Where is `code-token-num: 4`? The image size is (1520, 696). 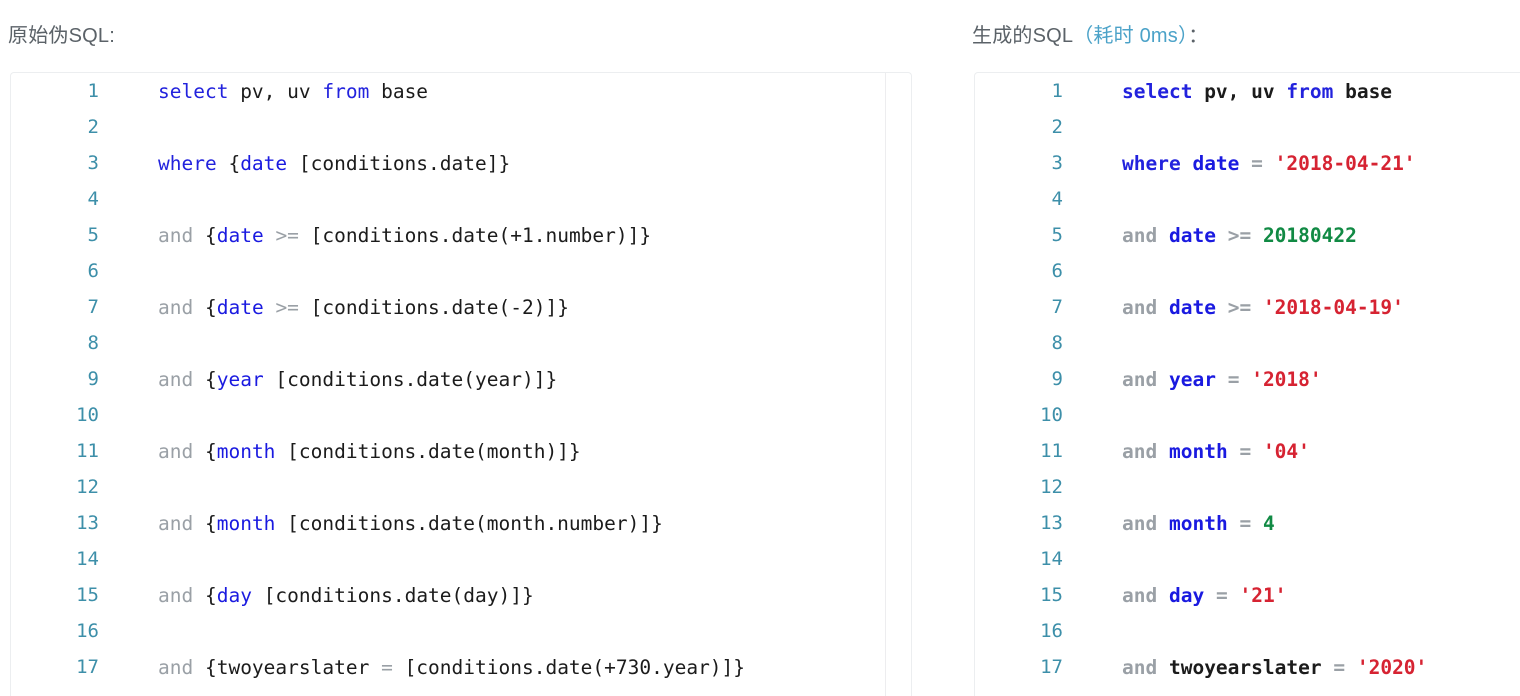
code-token-num: 4 is located at coordinates (1268, 523).